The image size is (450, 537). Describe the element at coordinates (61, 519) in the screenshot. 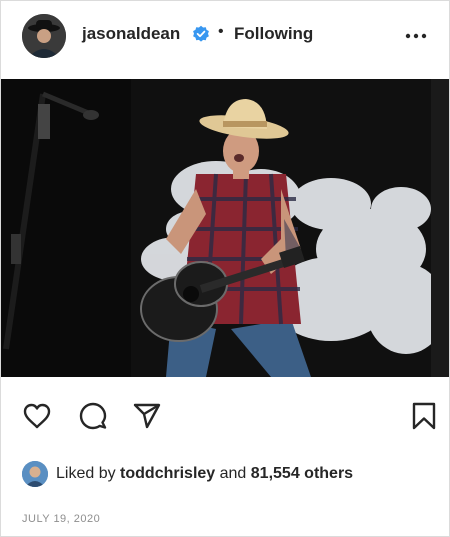

I see `post-date: JULY 19, 2020` at that location.